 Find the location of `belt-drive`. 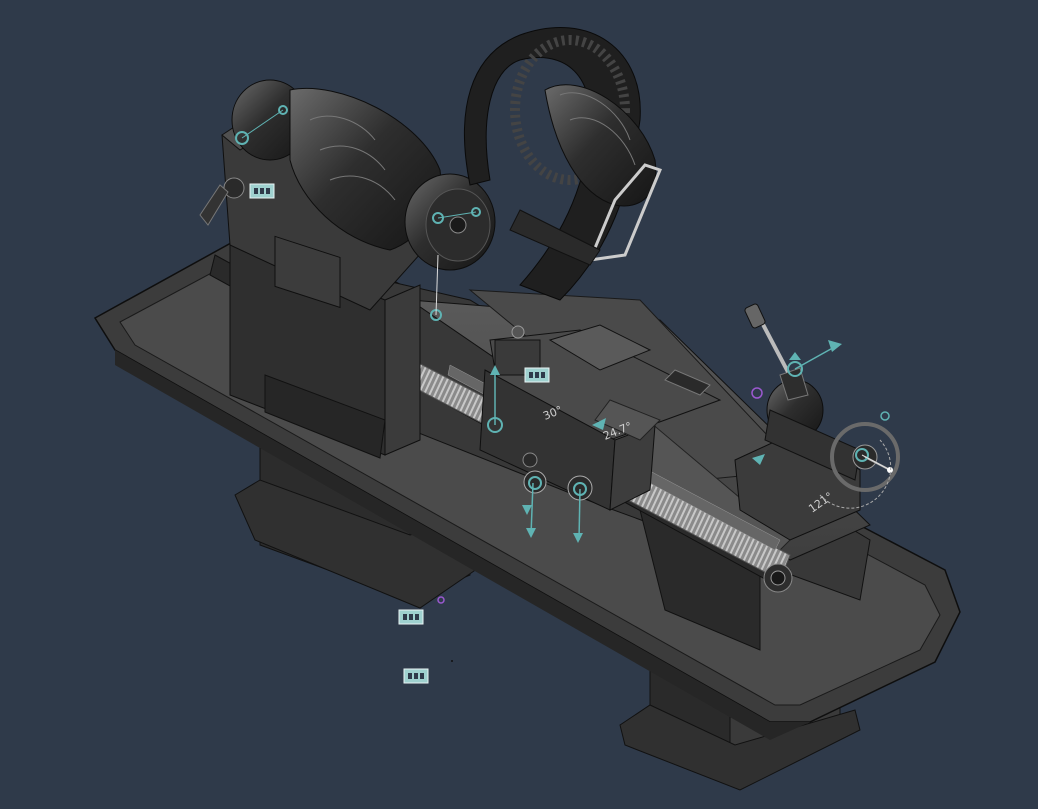

belt-drive is located at coordinates (563, 164).